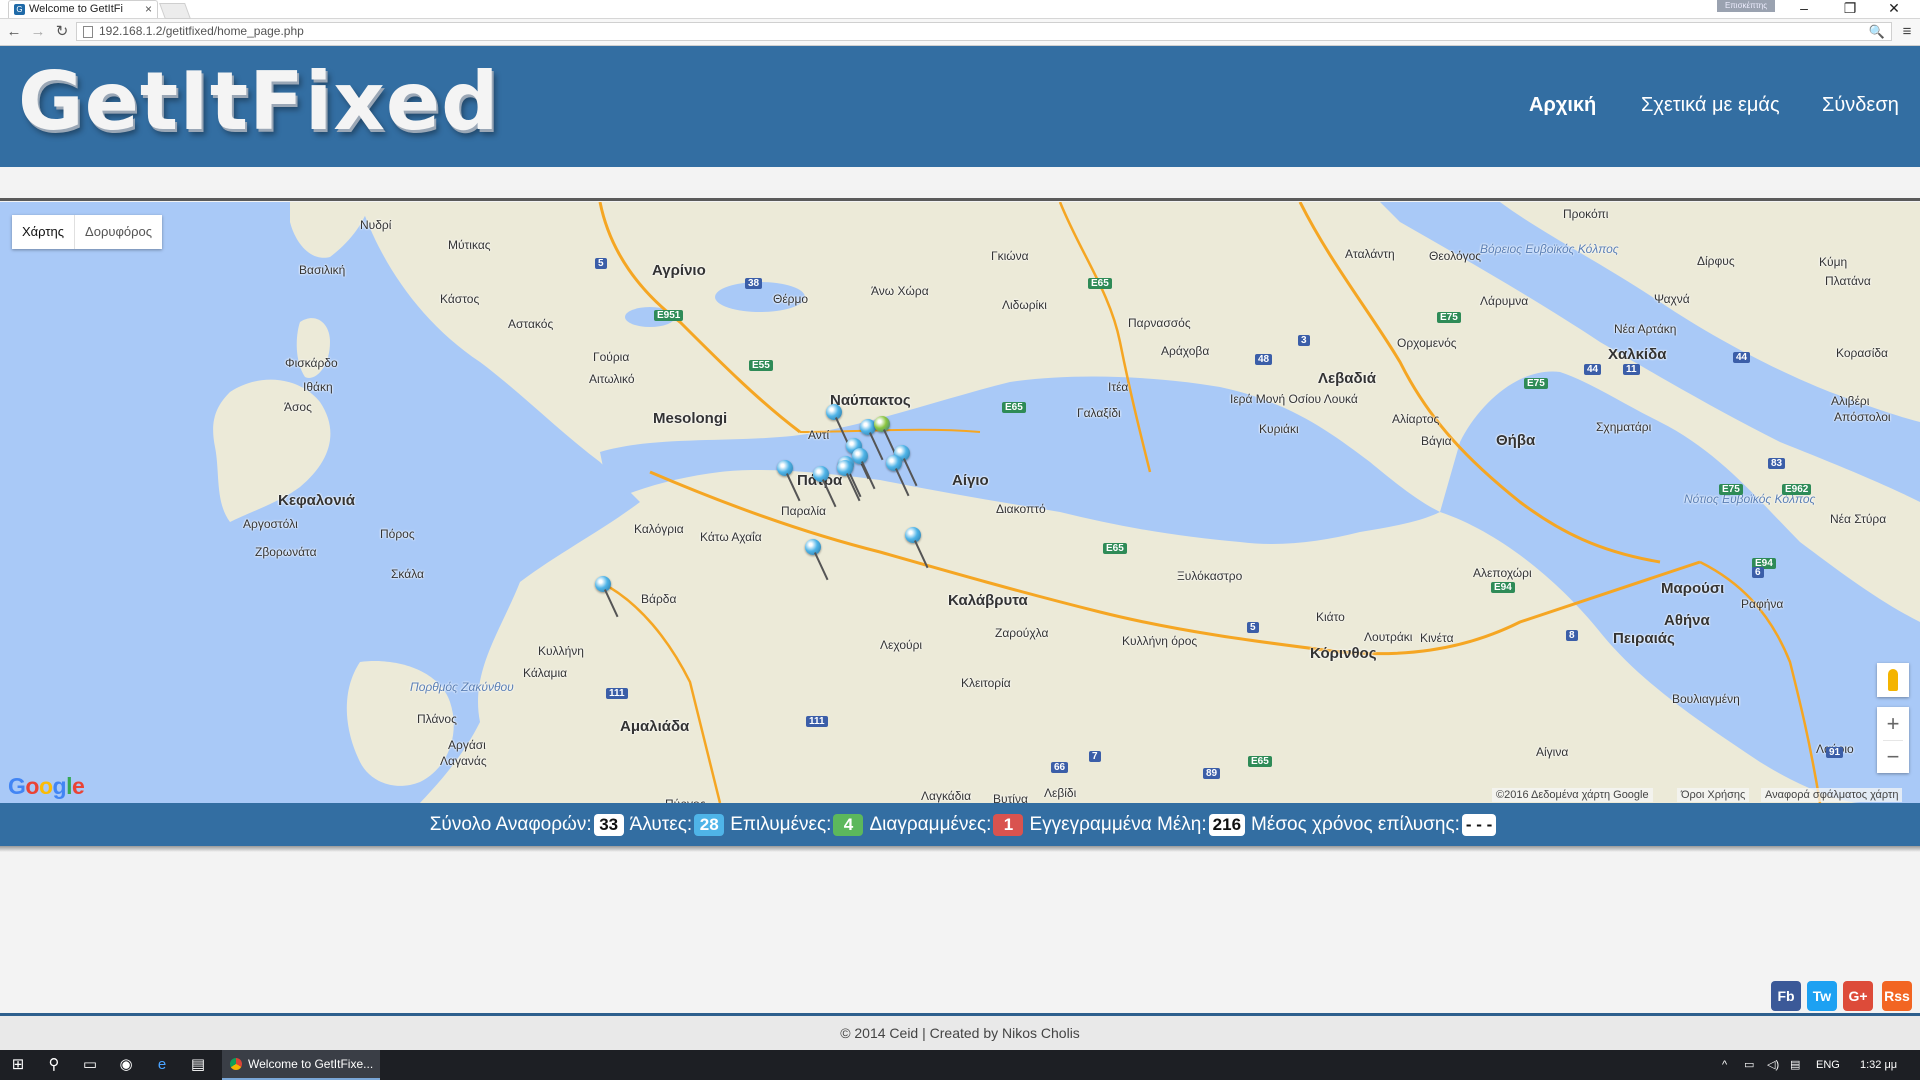 This screenshot has width=1920, height=1080. Describe the element at coordinates (38, 32) in the screenshot. I see `forward-icon: →` at that location.